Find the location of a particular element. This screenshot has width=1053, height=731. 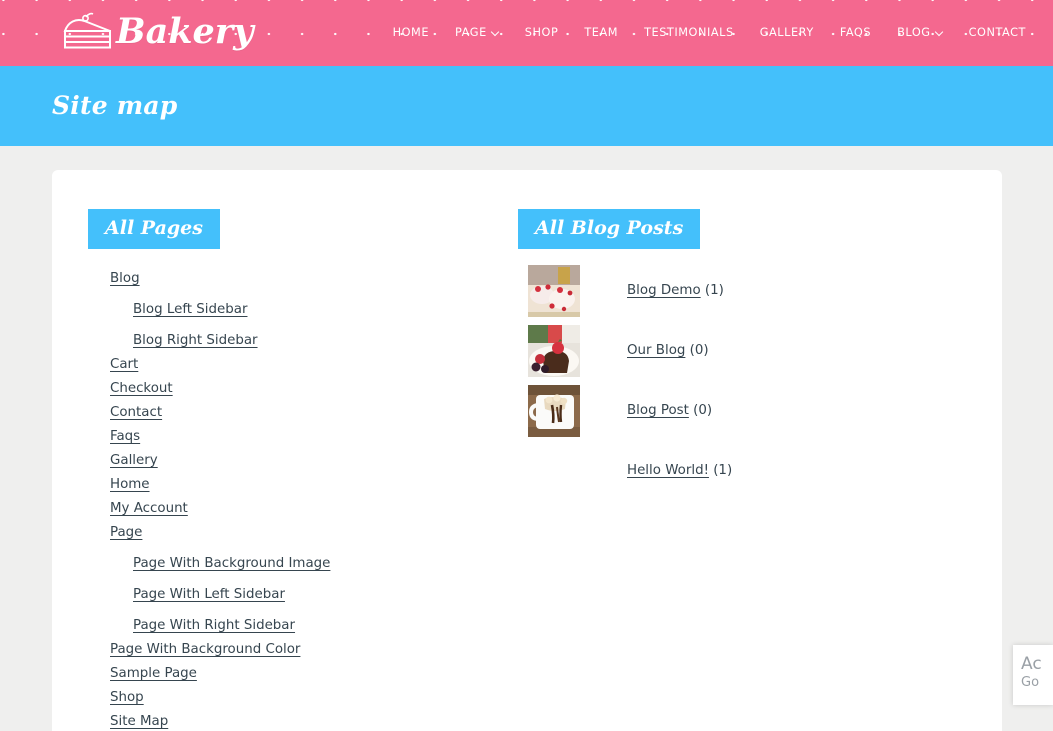

recaptcha-badge: Ac Go is located at coordinates (1033, 675).